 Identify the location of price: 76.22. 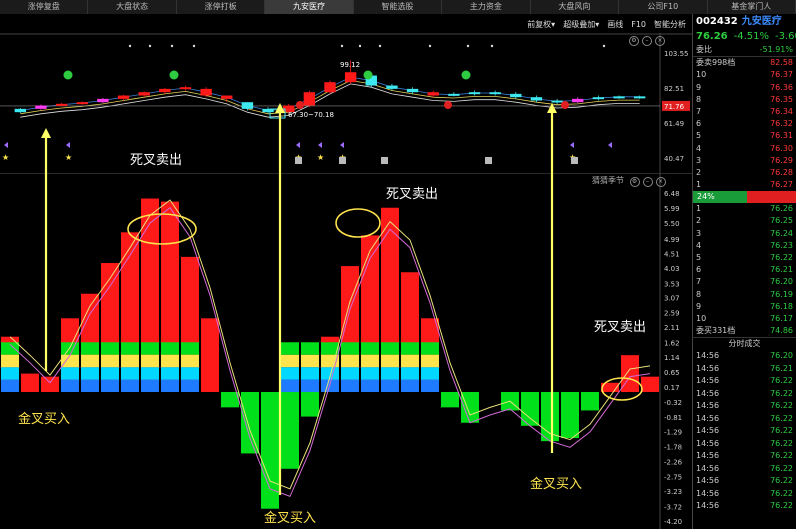
(781, 257).